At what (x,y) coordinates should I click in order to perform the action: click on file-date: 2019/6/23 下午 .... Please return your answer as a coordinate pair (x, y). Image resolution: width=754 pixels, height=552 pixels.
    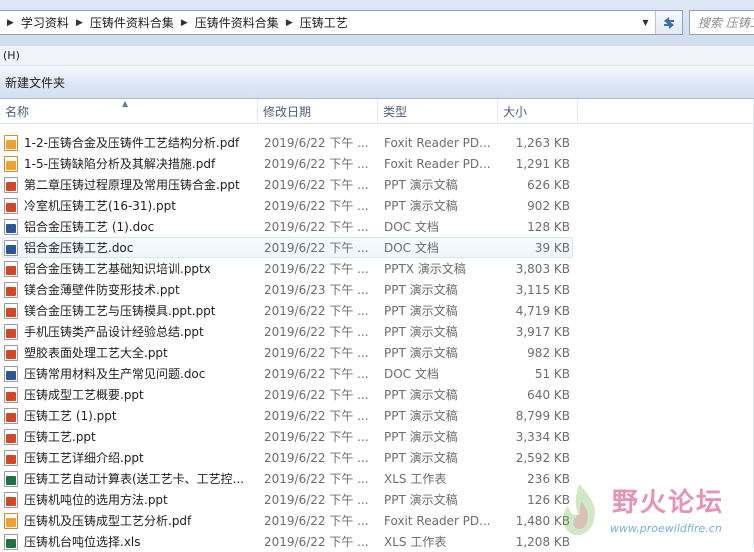
    Looking at the image, I should click on (316, 290).